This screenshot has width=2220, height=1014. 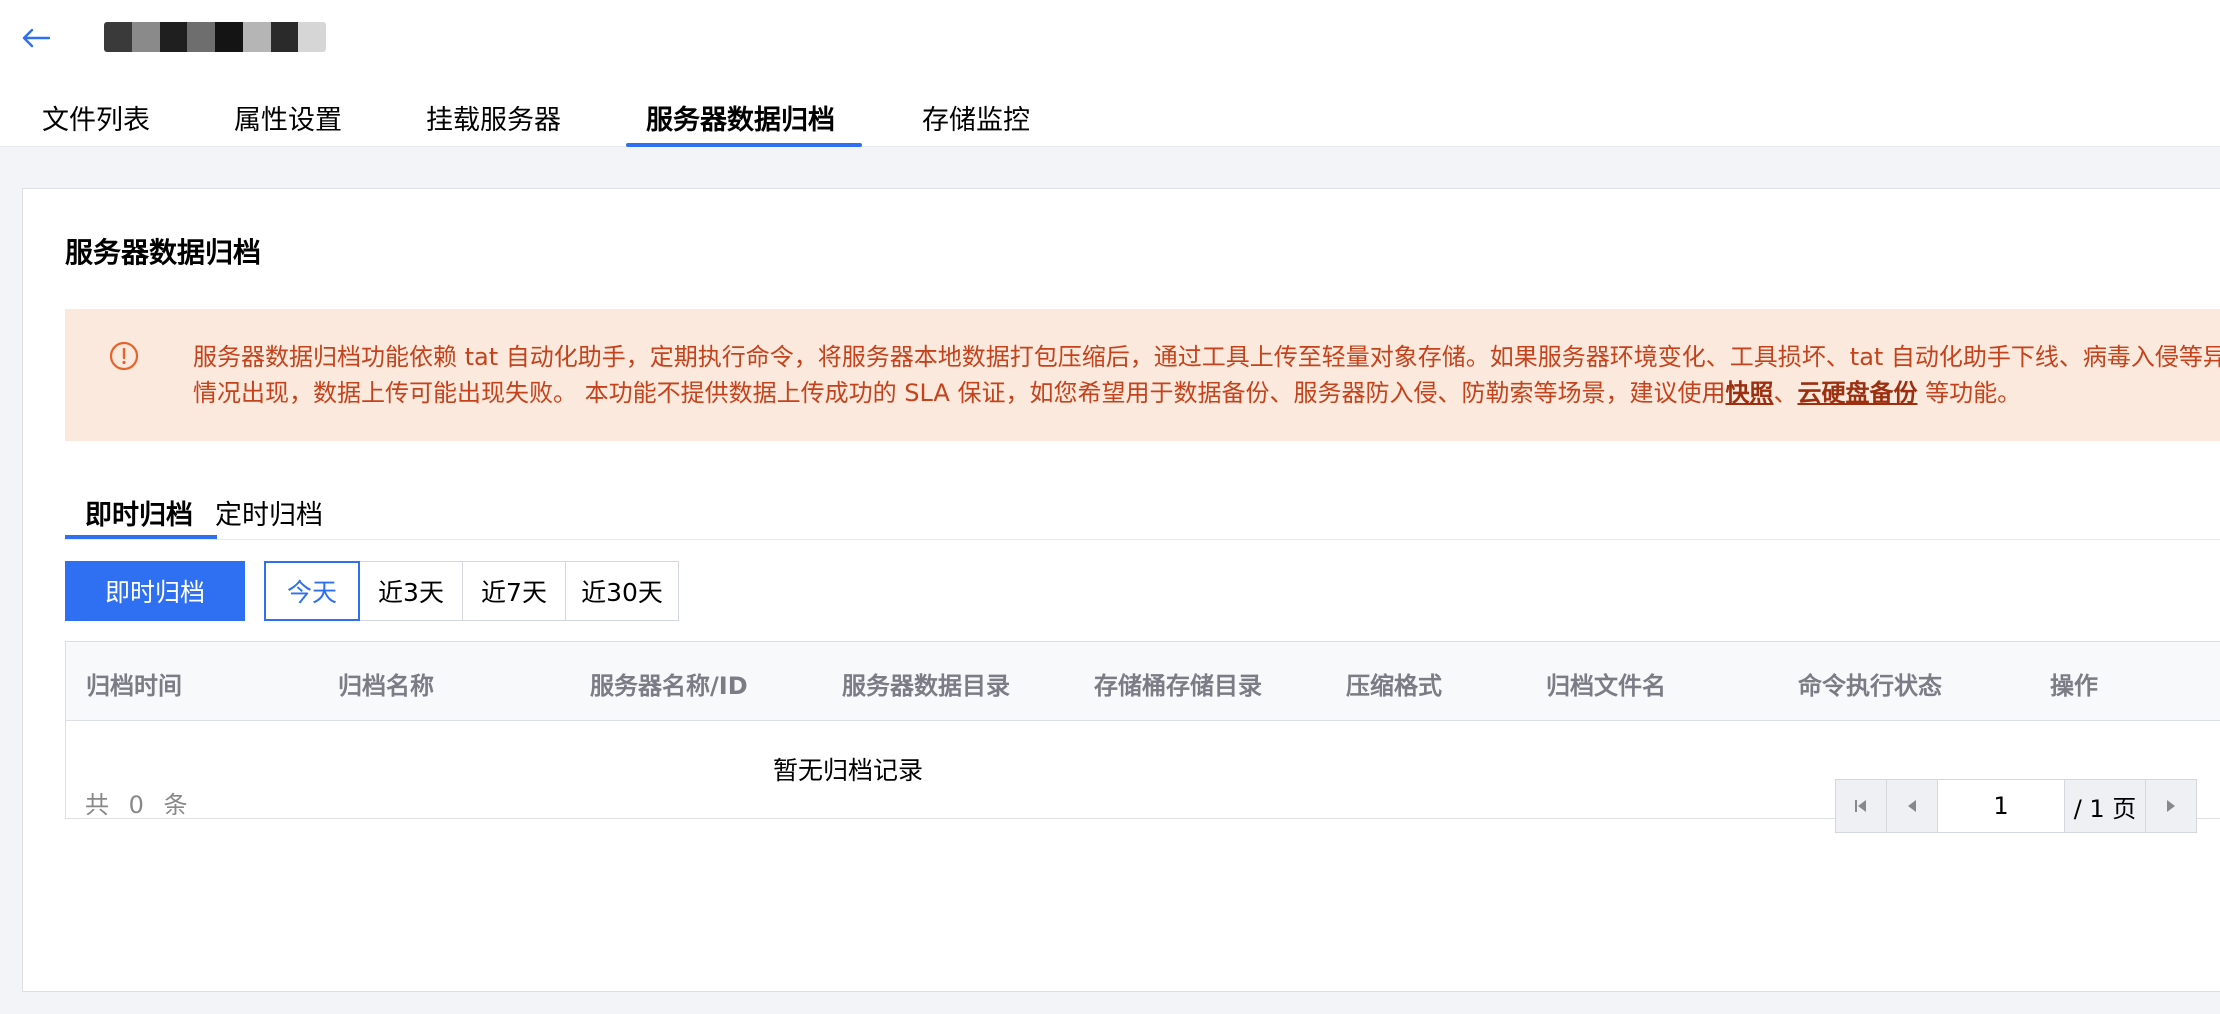 What do you see at coordinates (288, 117) in the screenshot?
I see `tab-properties: 属性设置` at bounding box center [288, 117].